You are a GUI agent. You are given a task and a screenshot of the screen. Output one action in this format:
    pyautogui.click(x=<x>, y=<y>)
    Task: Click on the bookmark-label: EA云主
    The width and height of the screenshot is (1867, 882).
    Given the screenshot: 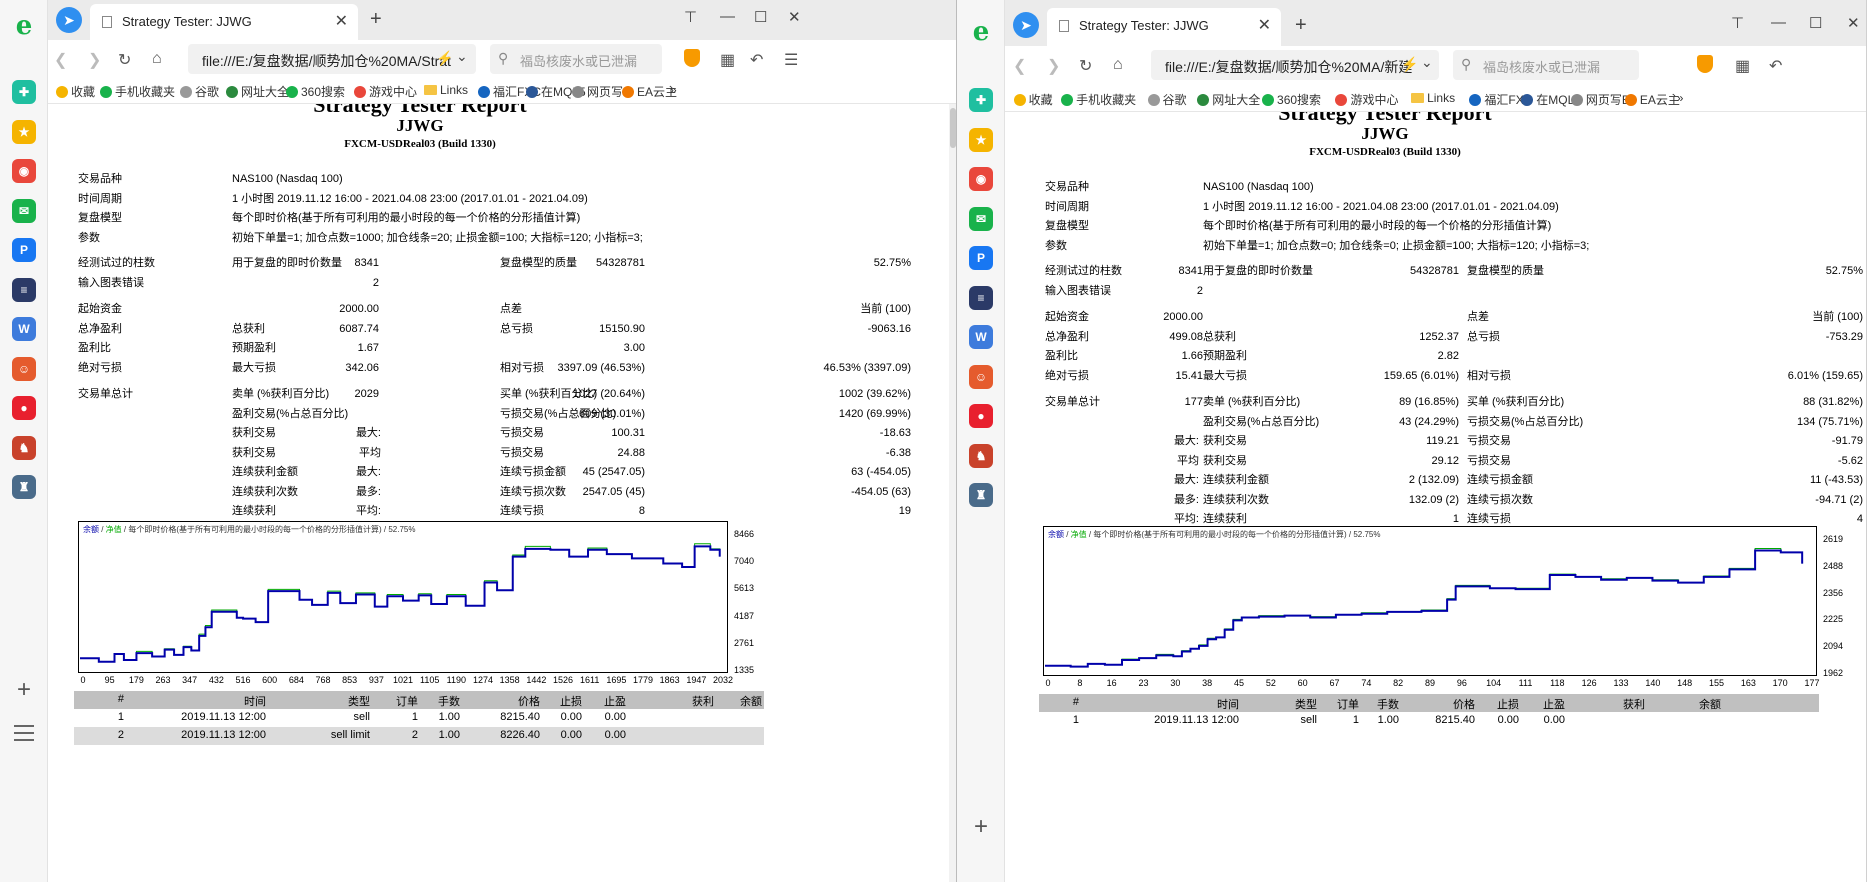 What is the action you would take?
    pyautogui.click(x=1659, y=100)
    